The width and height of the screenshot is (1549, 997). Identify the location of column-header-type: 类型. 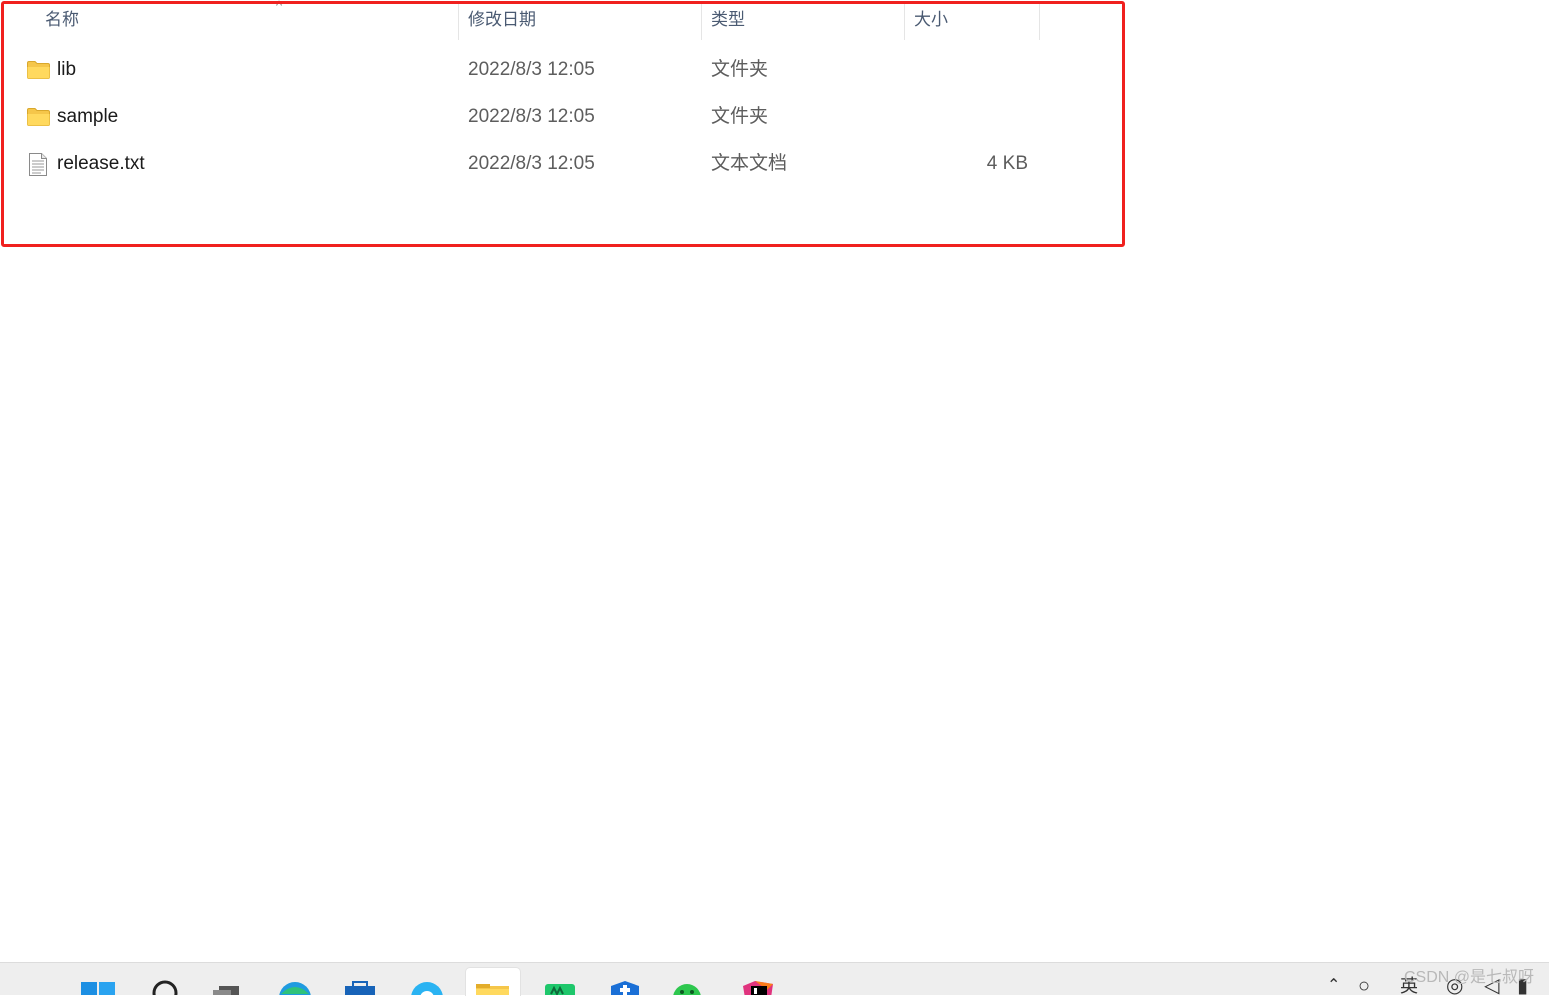
(803, 20).